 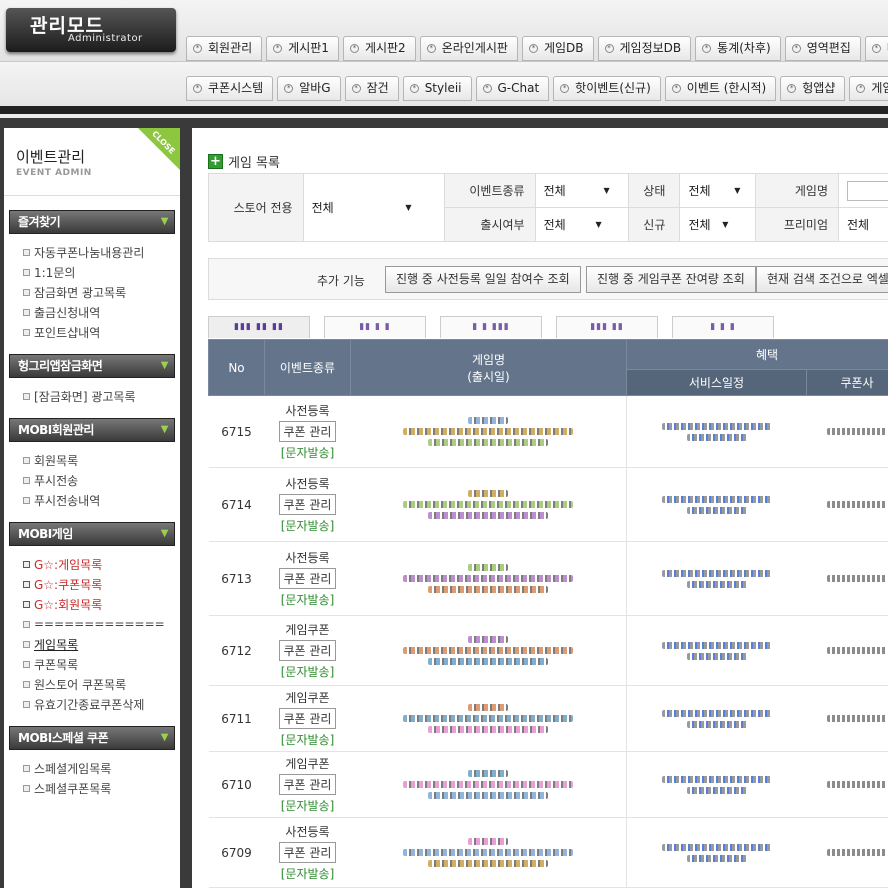 I want to click on view-tab-5: ▮ ▮ ▮, so click(x=723, y=327).